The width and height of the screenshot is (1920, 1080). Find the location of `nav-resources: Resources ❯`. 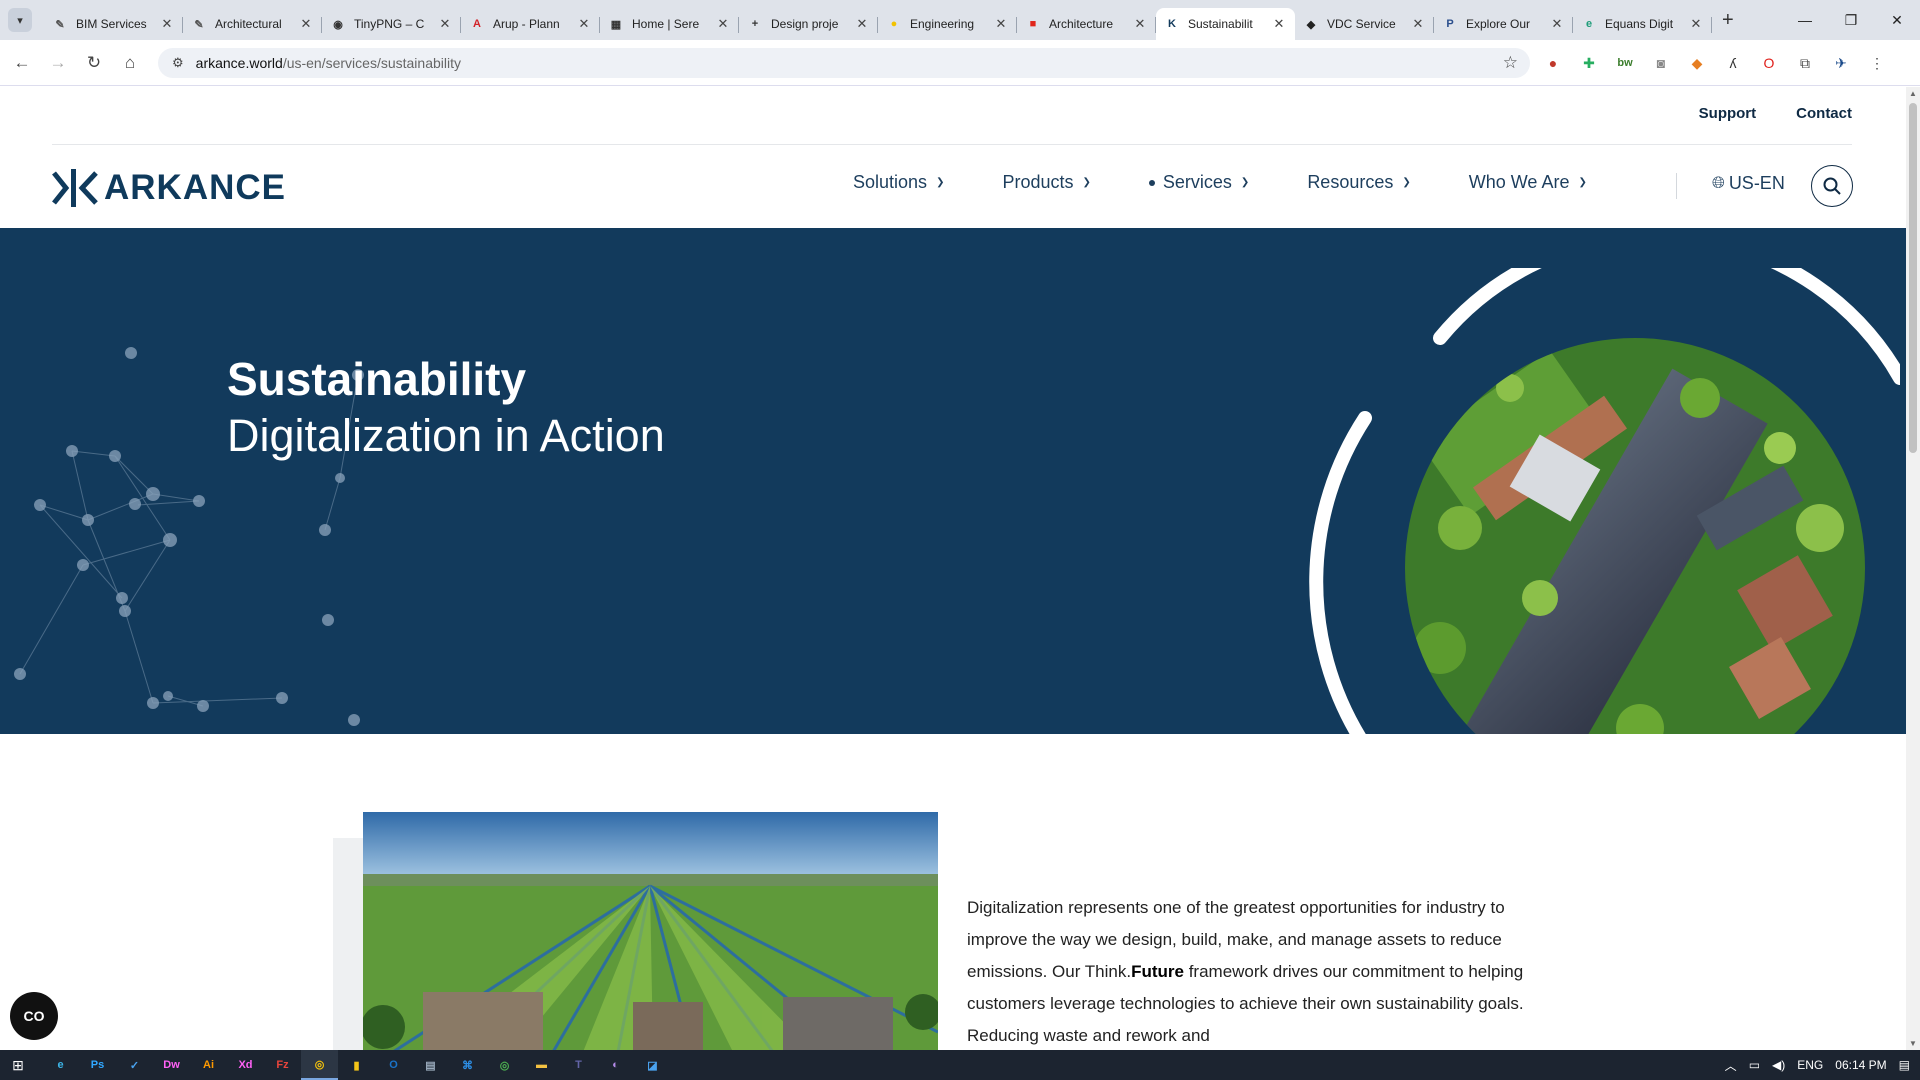

nav-resources: Resources ❯ is located at coordinates (1358, 182).